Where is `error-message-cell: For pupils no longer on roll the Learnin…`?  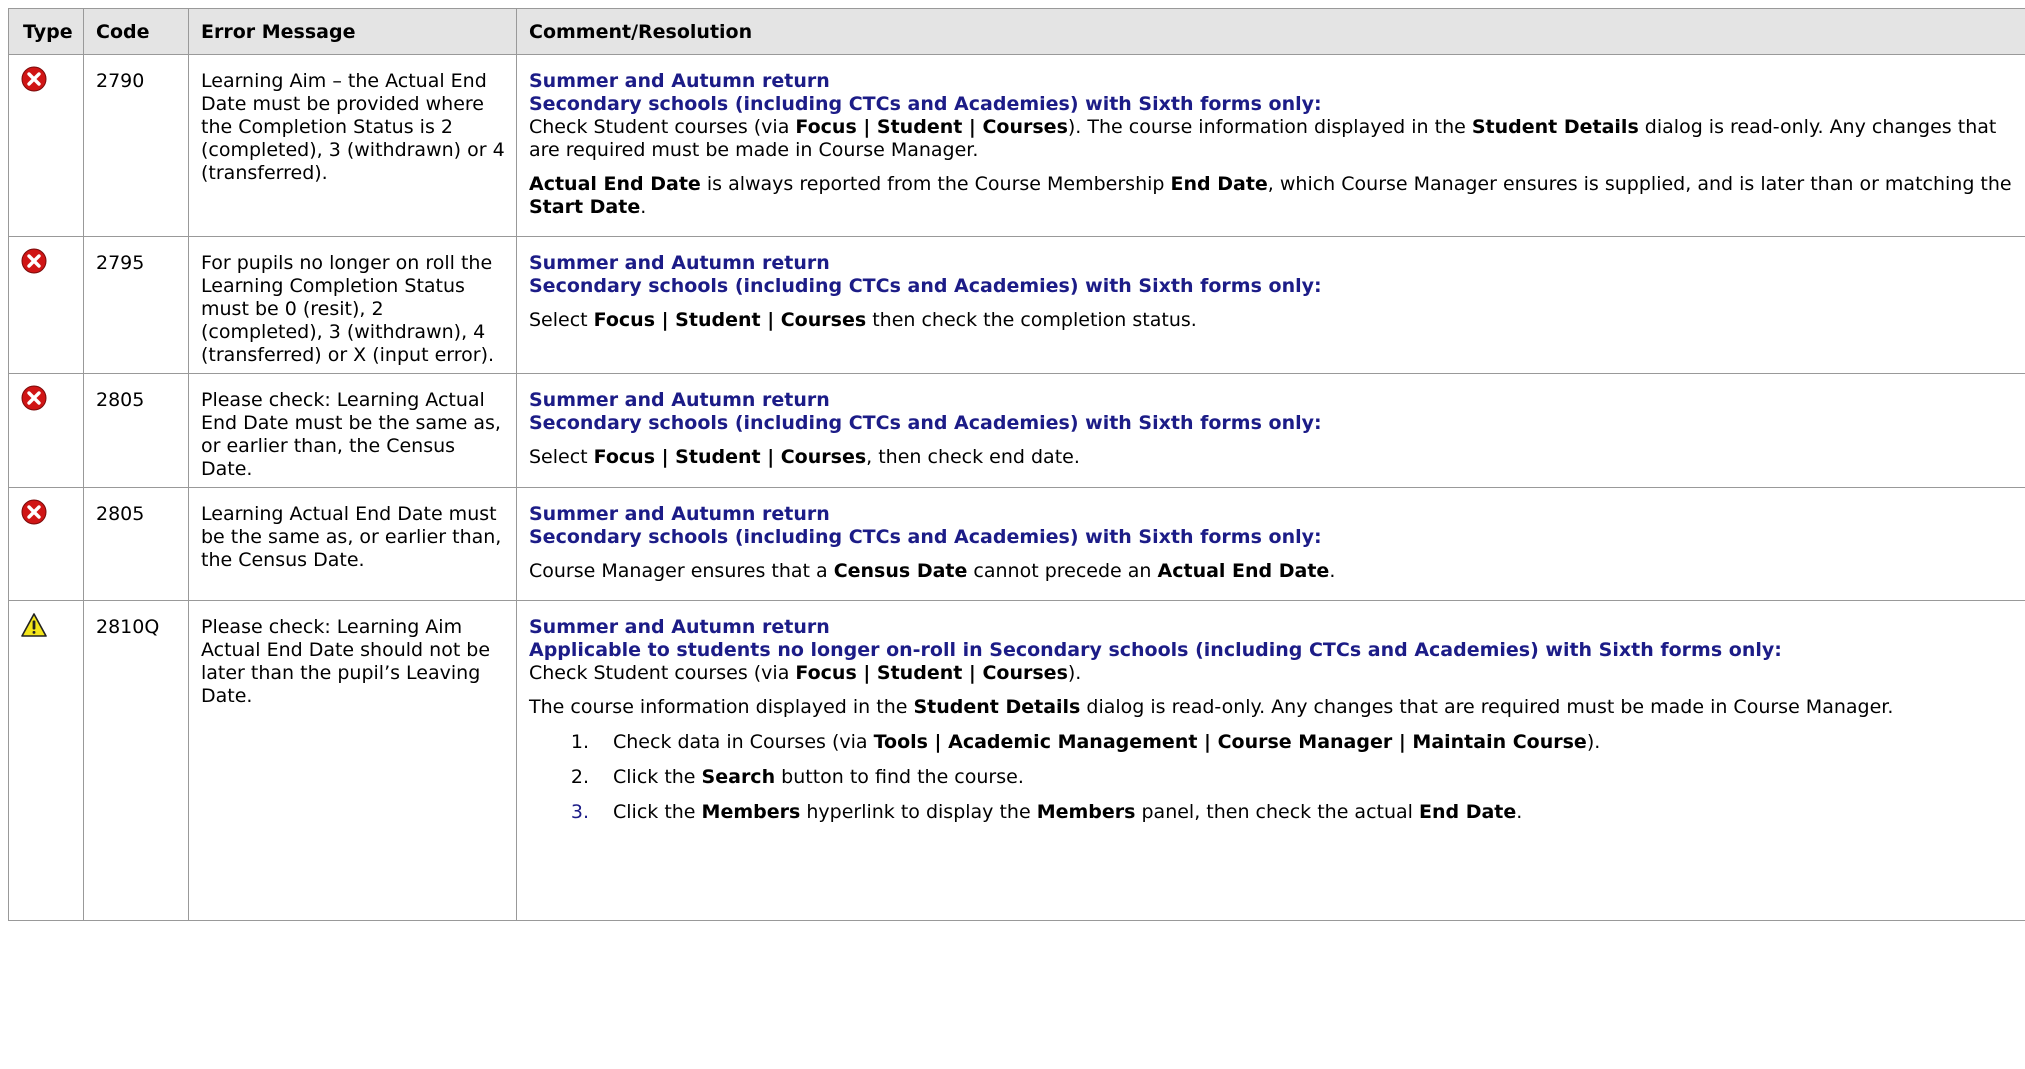 error-message-cell: For pupils no longer on roll the Learnin… is located at coordinates (352, 305).